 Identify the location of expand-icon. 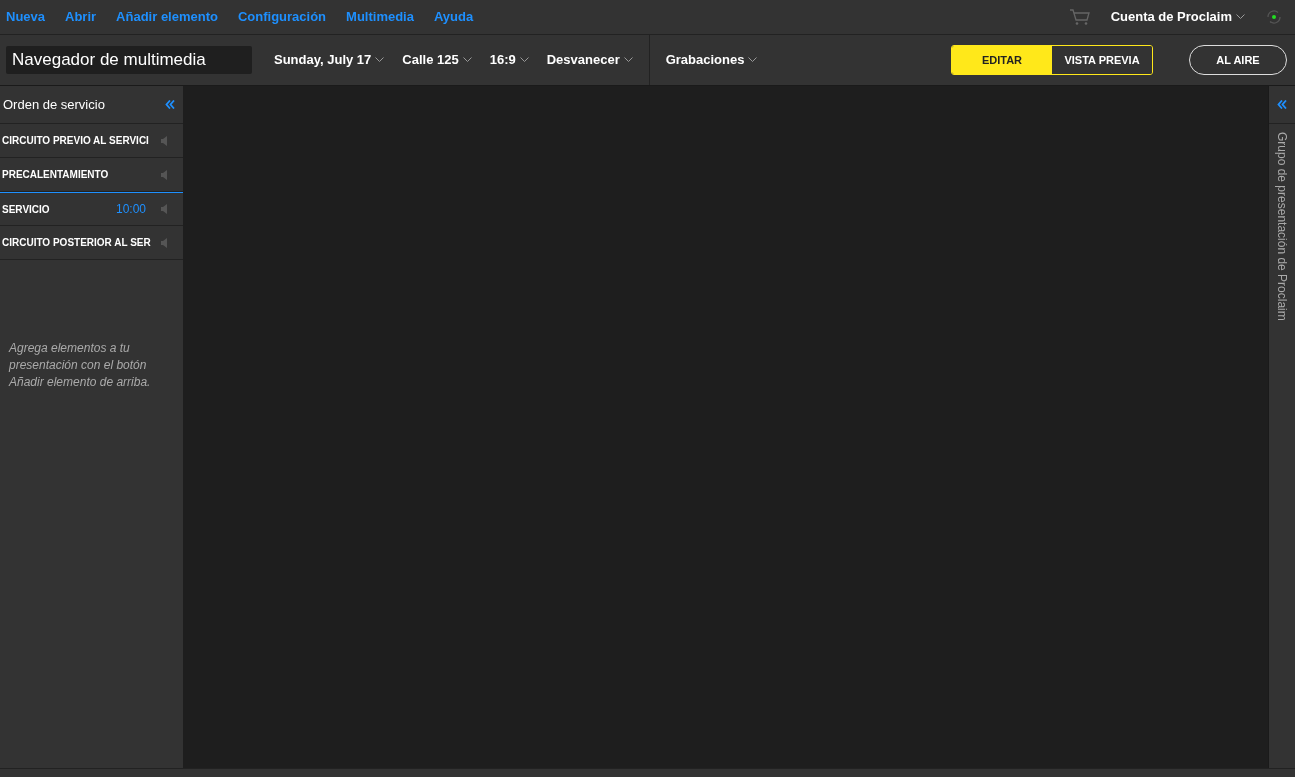
(1282, 104).